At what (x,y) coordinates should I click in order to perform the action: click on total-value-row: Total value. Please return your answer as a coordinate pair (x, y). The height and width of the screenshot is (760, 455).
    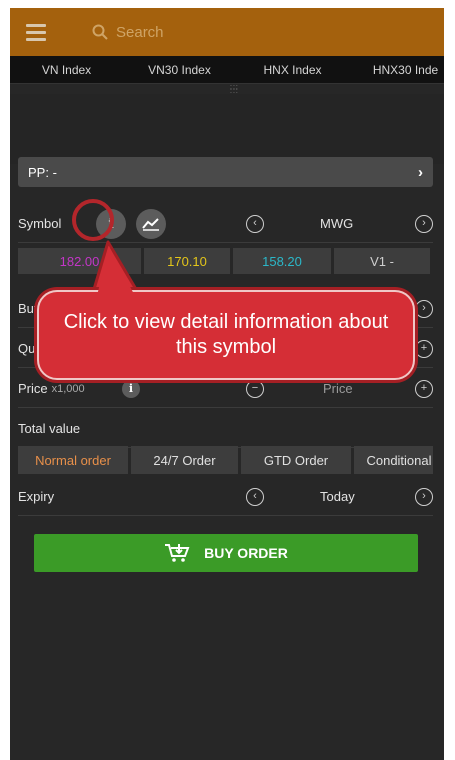
    Looking at the image, I should click on (225, 429).